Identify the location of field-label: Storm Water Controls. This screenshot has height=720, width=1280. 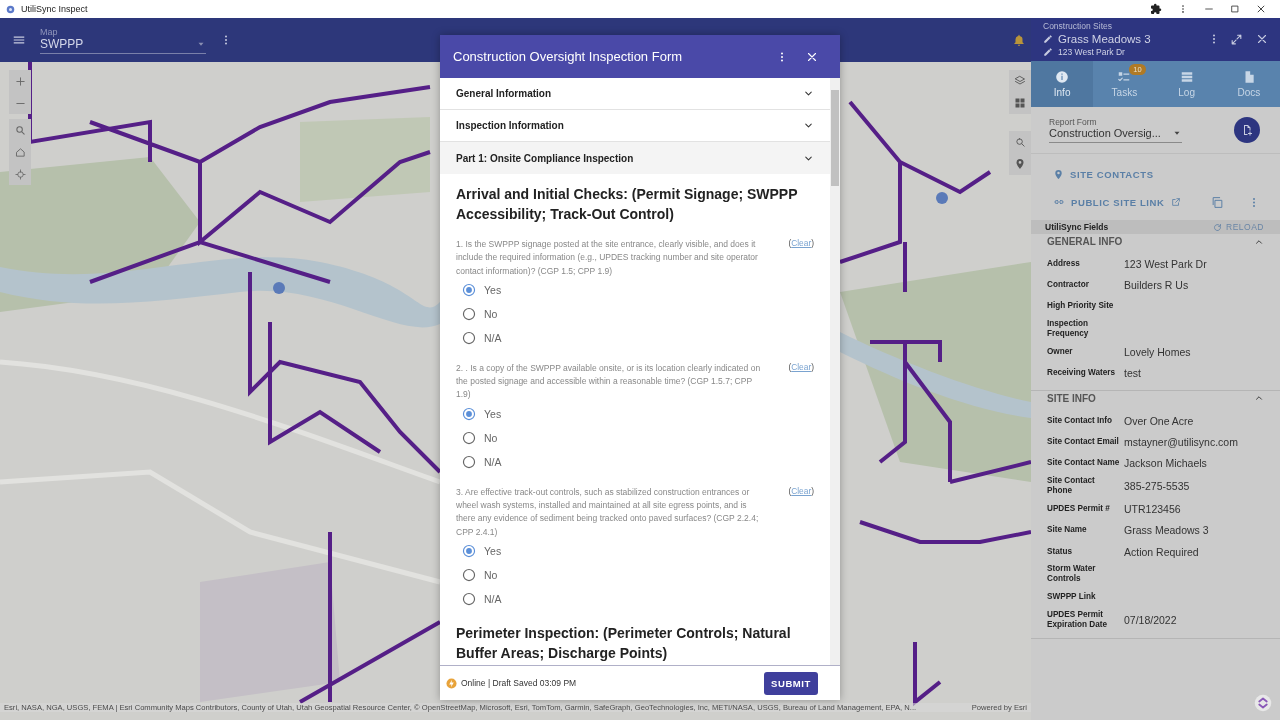
(1072, 574).